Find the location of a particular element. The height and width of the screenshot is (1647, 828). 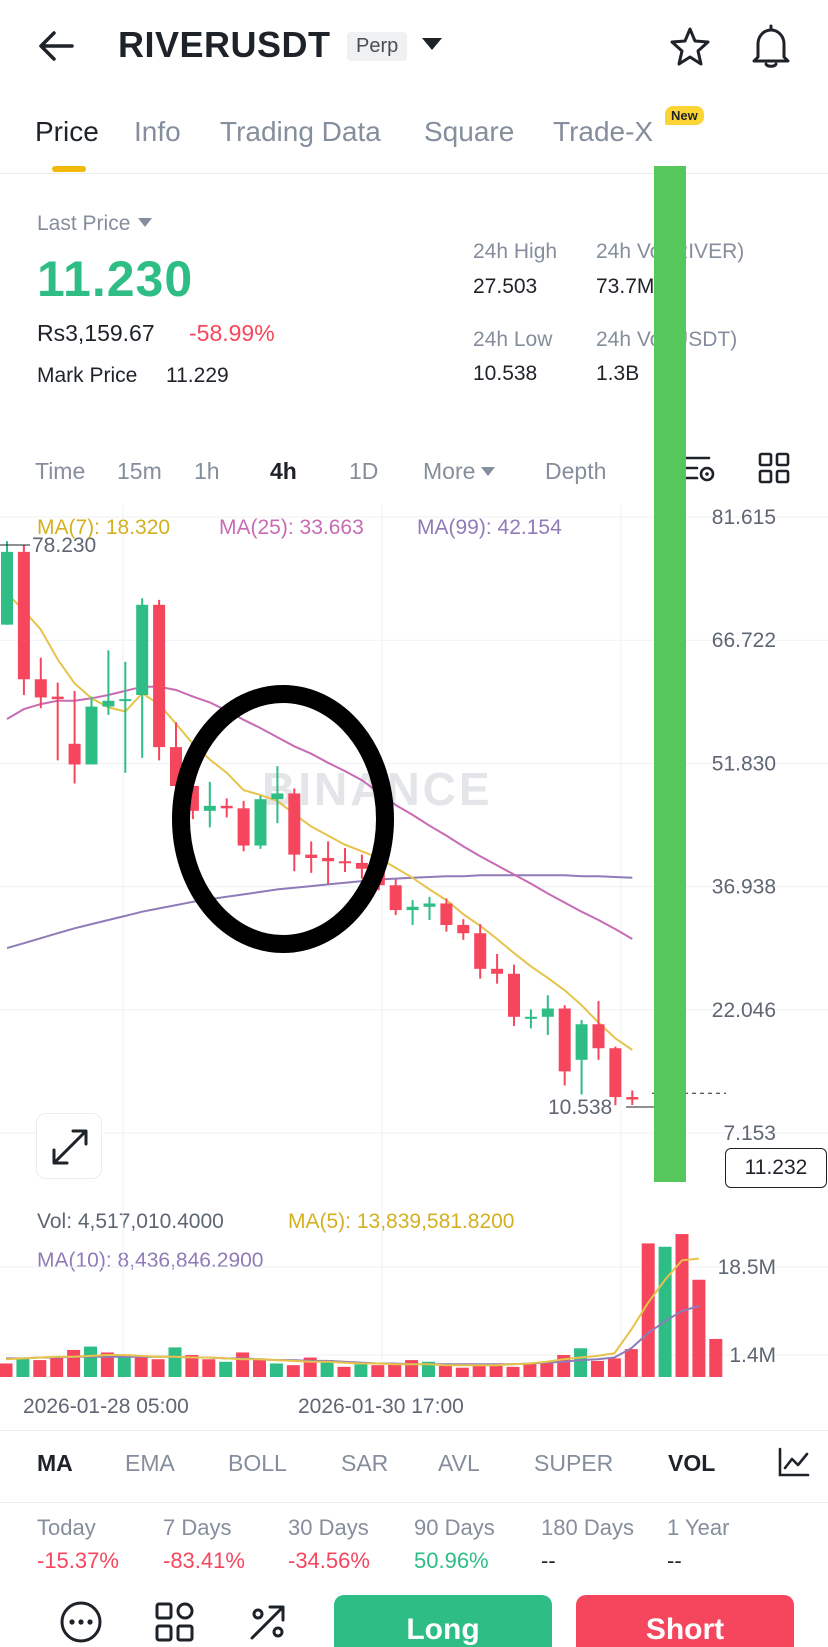

timeframe-more: More is located at coordinates (459, 471).